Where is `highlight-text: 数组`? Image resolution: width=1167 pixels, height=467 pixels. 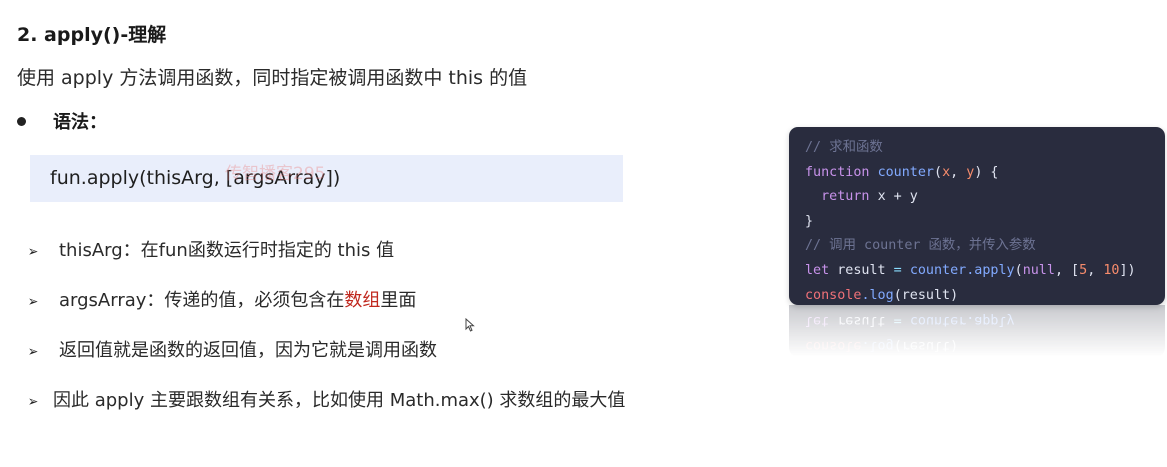
highlight-text: 数组 is located at coordinates (362, 300).